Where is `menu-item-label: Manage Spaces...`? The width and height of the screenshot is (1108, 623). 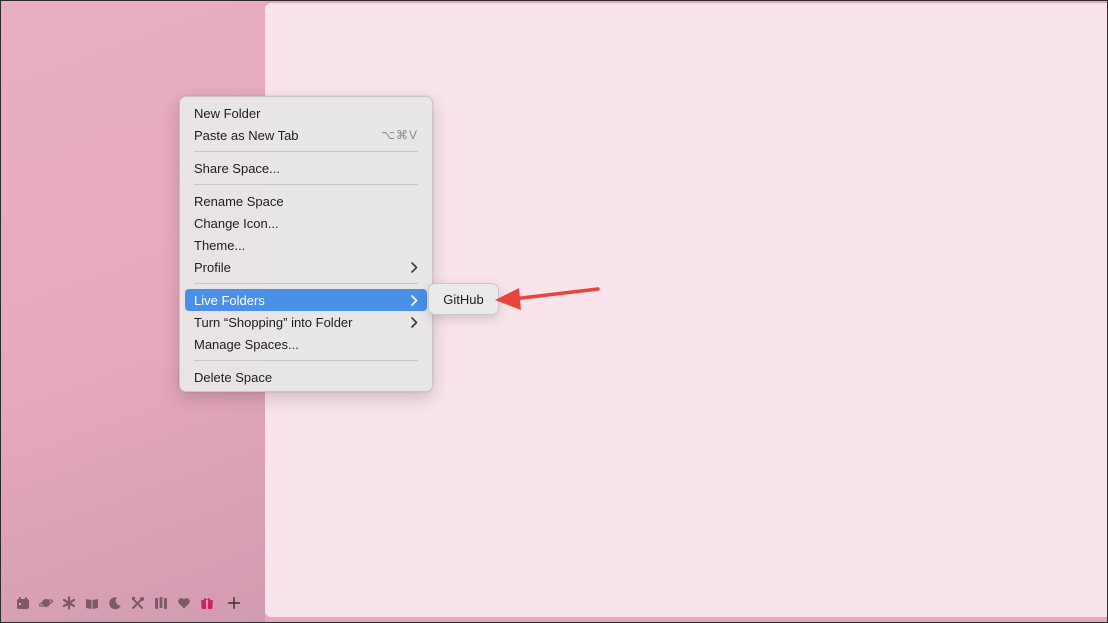 menu-item-label: Manage Spaces... is located at coordinates (246, 344).